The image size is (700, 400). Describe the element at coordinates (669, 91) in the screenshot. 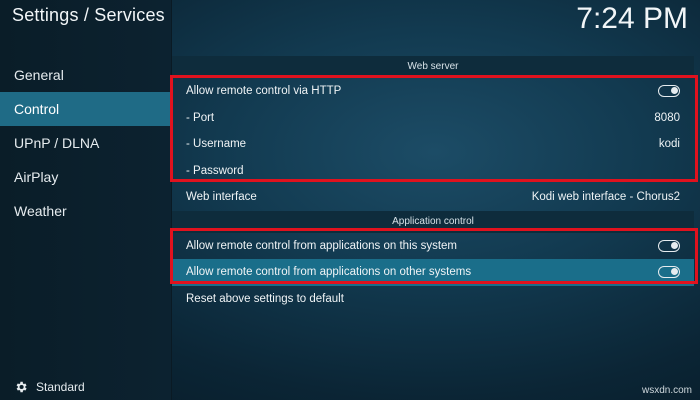

I see `http-toggle` at that location.